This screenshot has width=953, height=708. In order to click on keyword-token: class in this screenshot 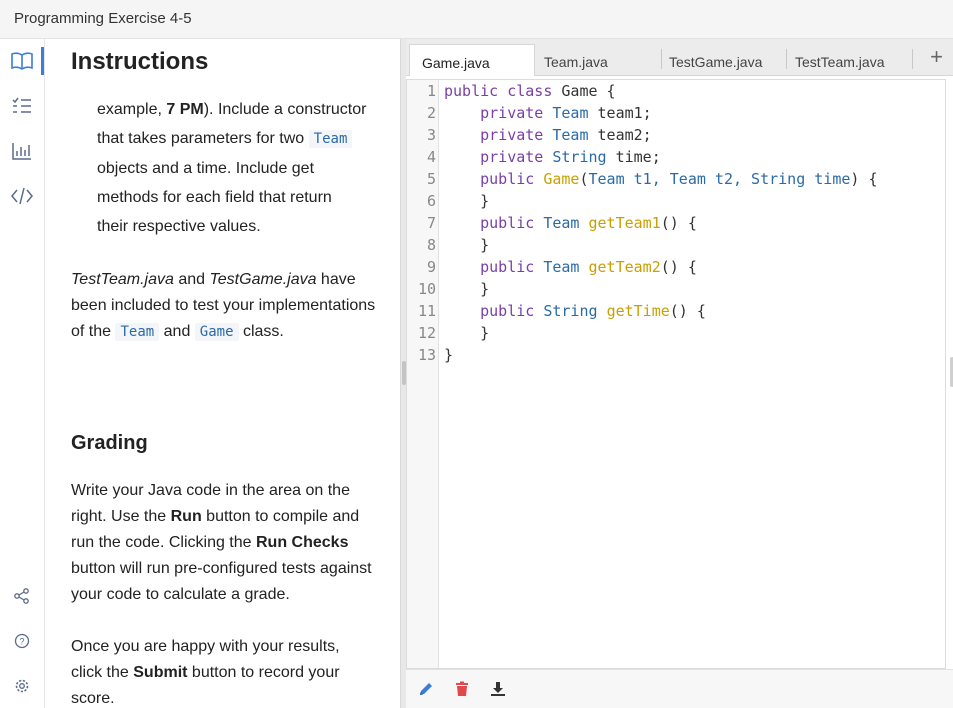, I will do `click(530, 91)`.